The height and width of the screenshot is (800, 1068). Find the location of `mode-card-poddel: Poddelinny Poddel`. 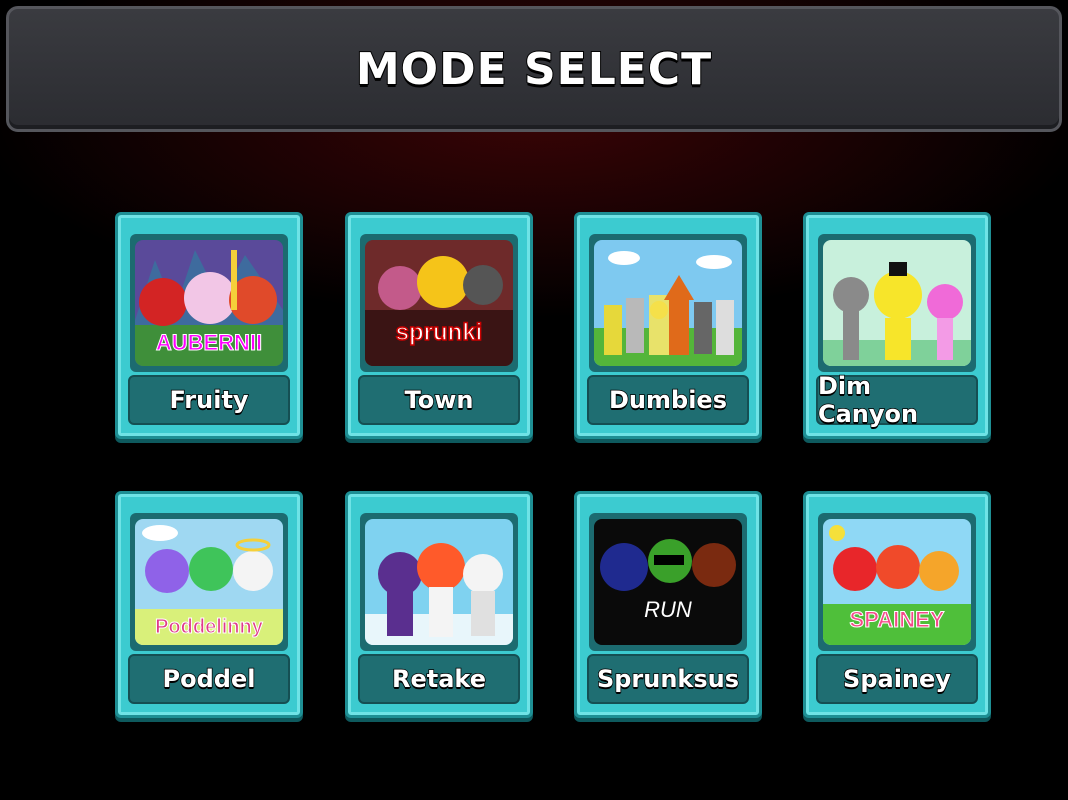

mode-card-poddel: Poddelinny Poddel is located at coordinates (209, 604).